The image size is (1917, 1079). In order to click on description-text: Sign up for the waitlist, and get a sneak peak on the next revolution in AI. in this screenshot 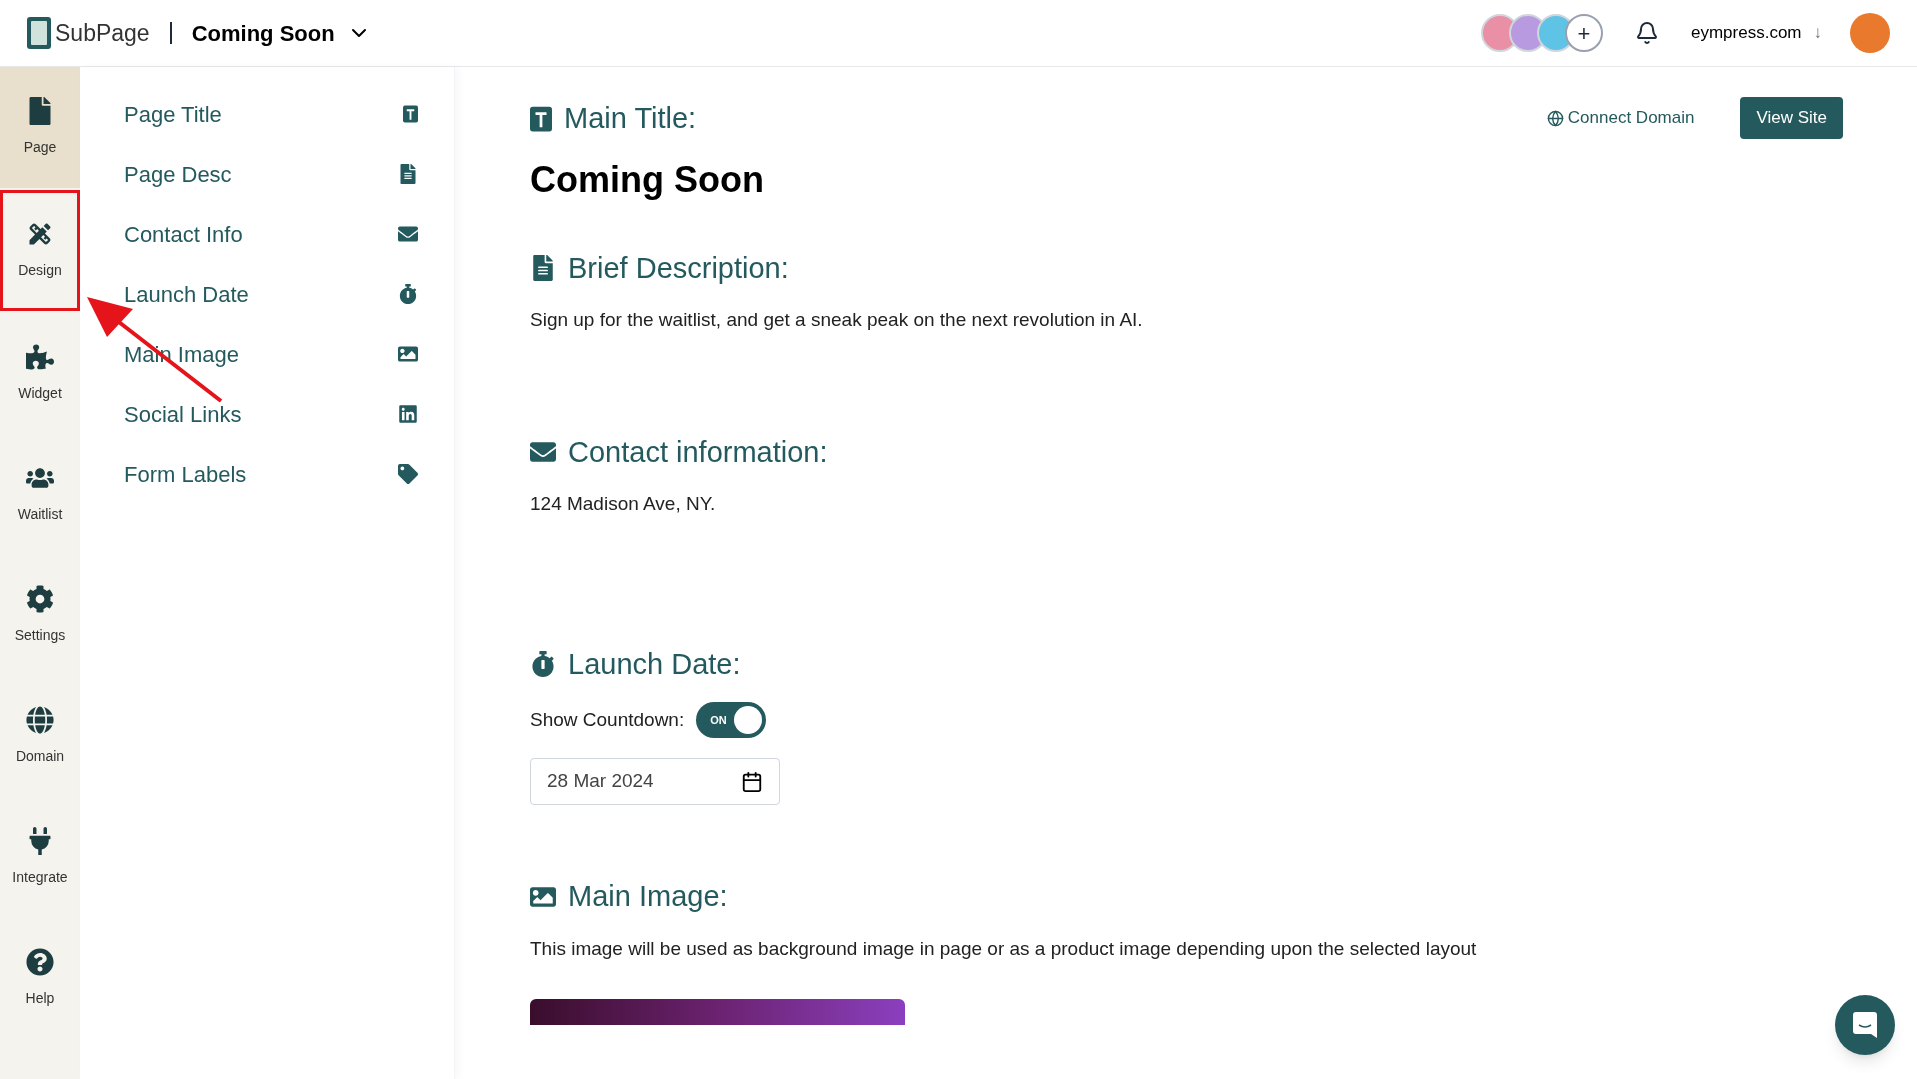, I will do `click(837, 320)`.